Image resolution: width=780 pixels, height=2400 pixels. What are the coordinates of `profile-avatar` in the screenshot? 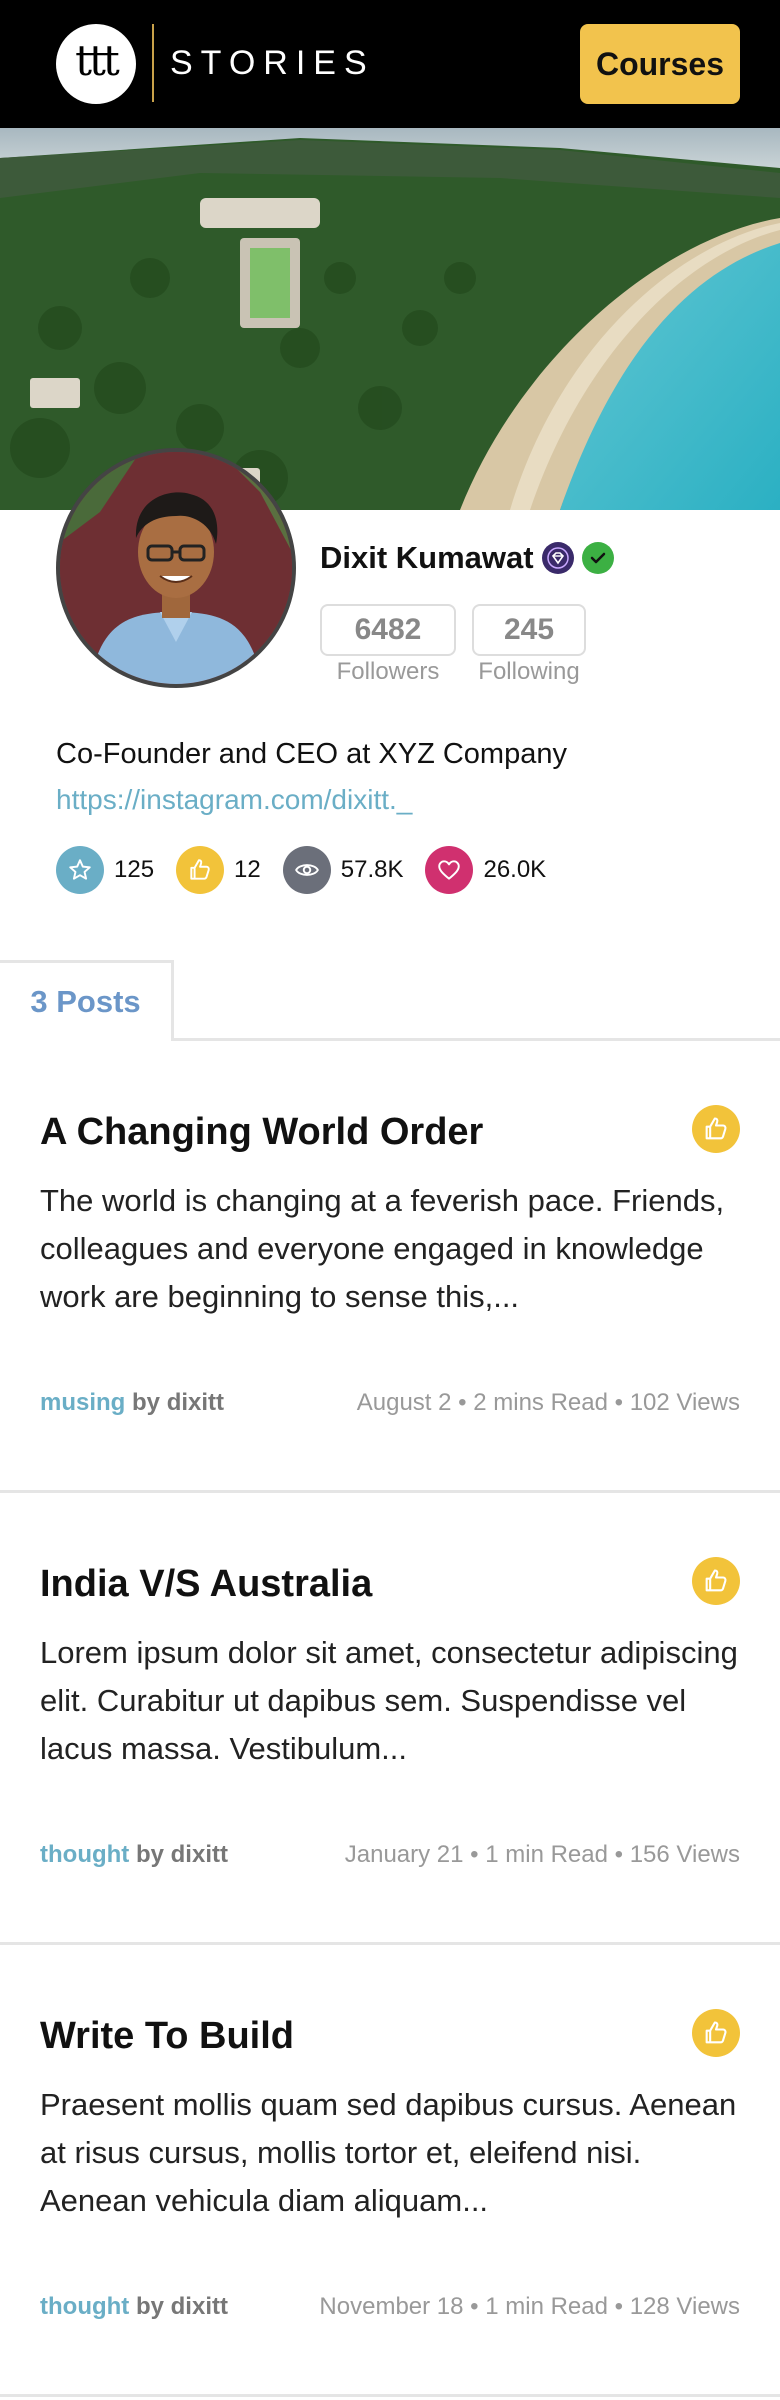 It's located at (176, 568).